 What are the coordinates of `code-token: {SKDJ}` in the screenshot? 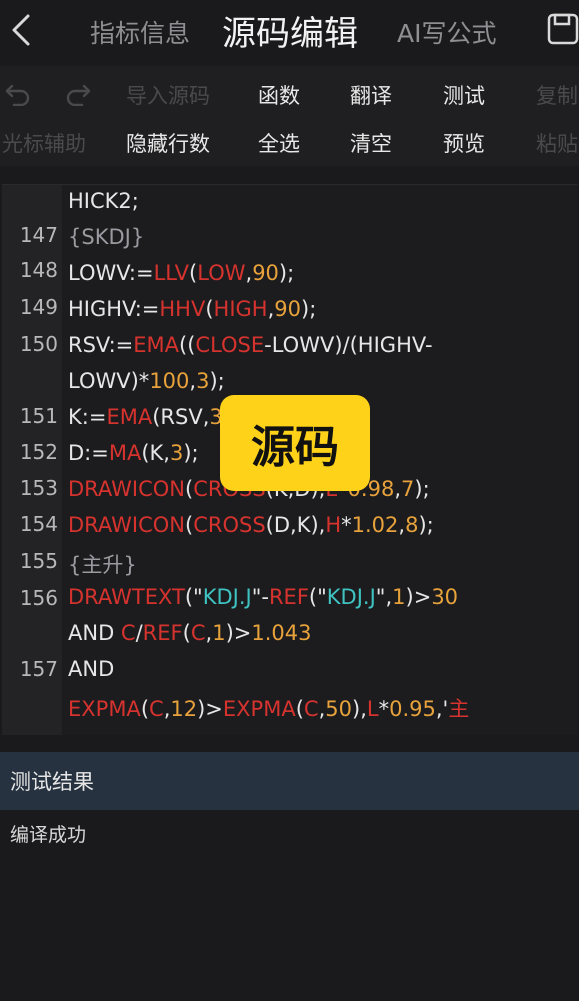 It's located at (106, 237).